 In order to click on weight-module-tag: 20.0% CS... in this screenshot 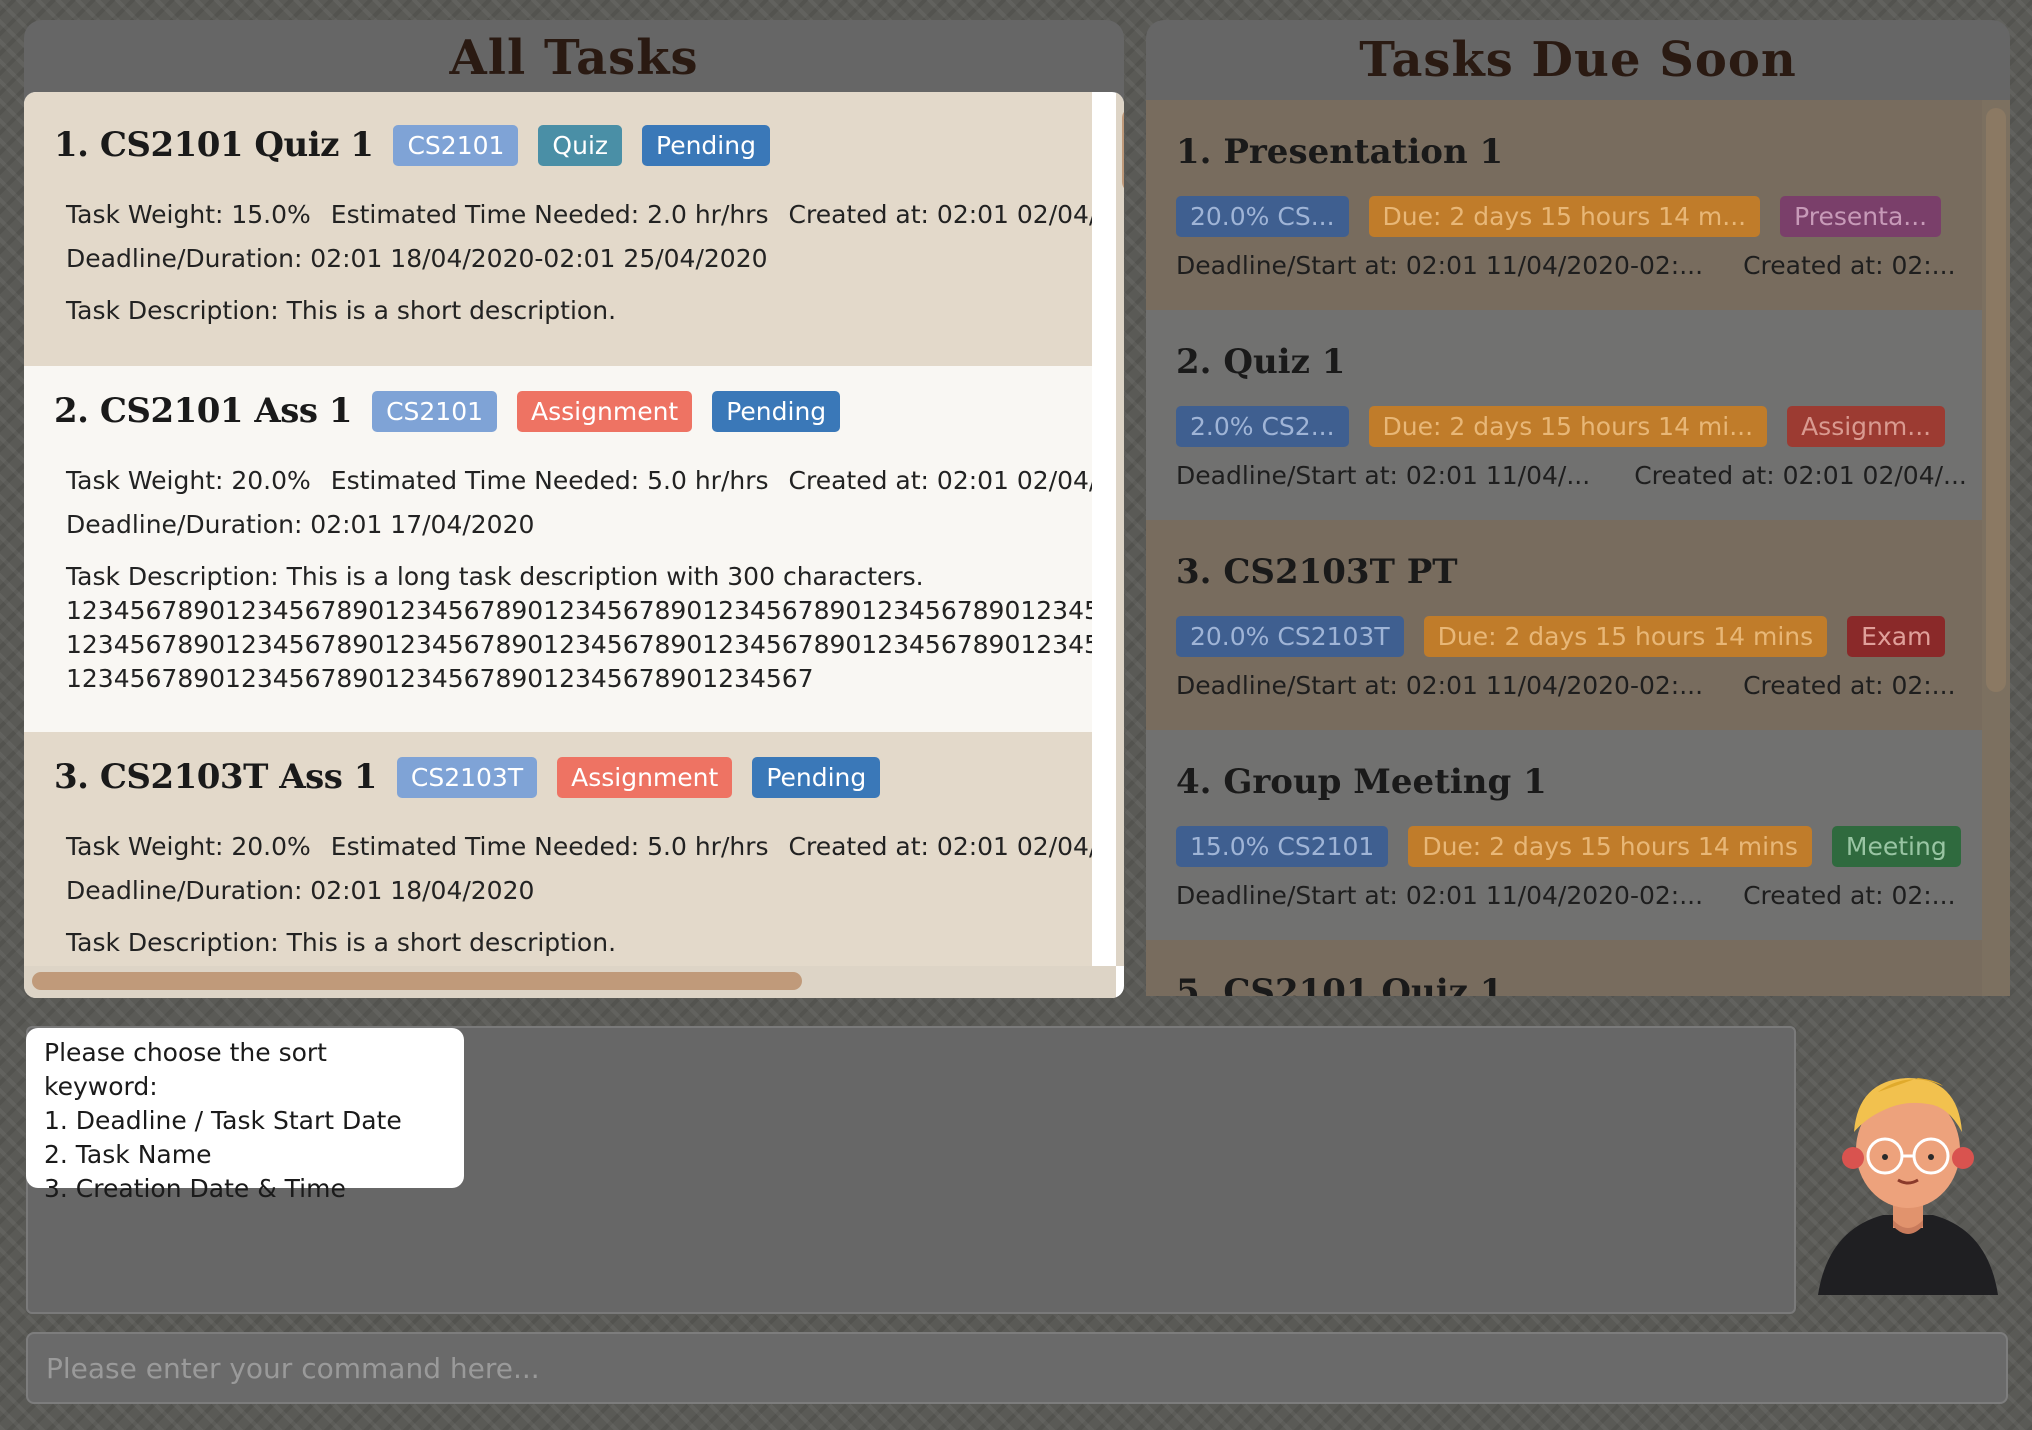, I will do `click(1262, 216)`.